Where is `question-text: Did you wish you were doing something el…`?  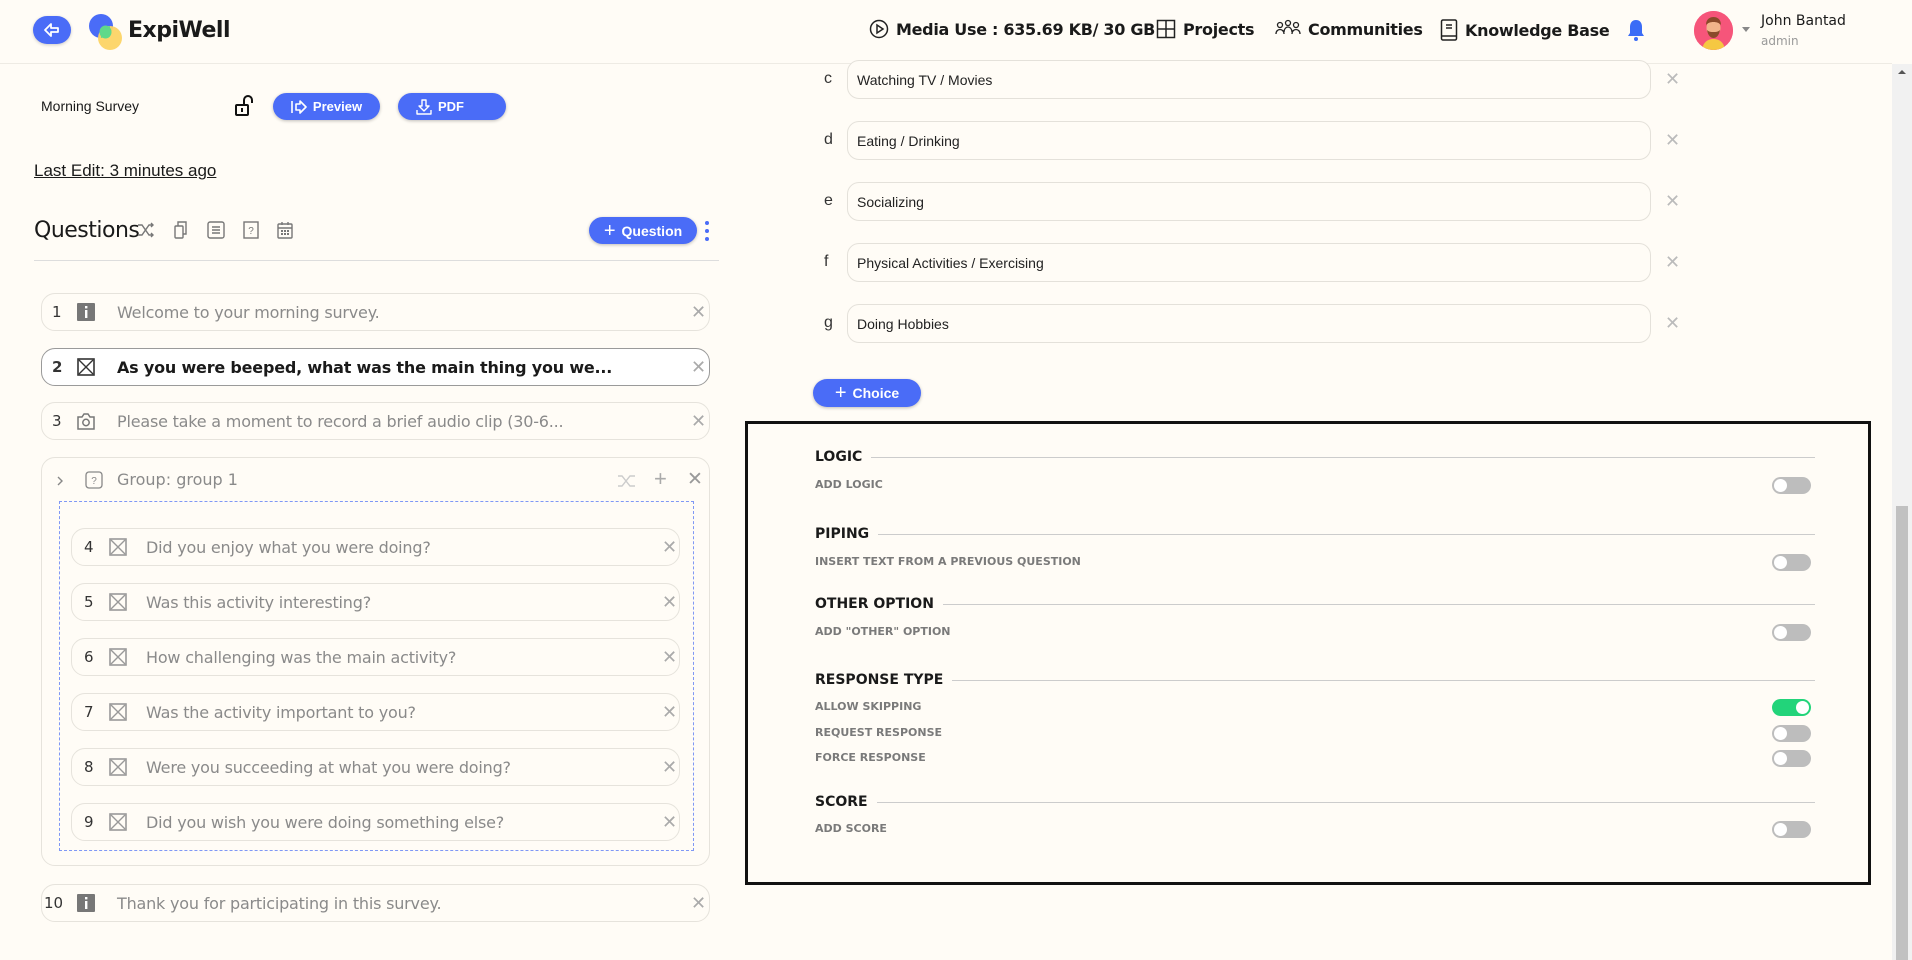
question-text: Did you wish you were doing something el… is located at coordinates (325, 822).